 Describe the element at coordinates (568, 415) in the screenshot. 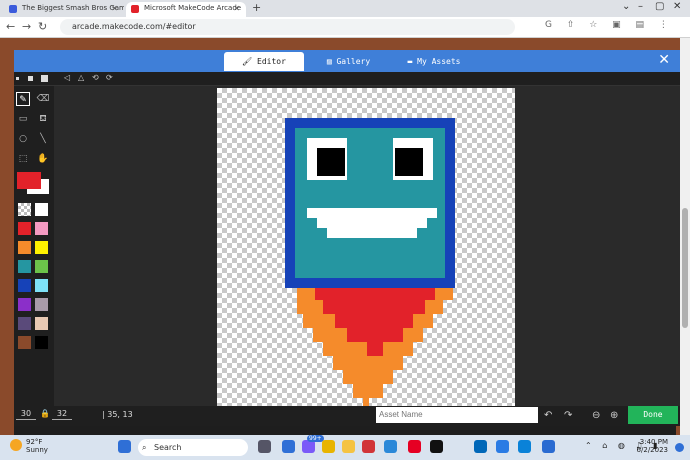

I see `redo-icon: ↷` at that location.